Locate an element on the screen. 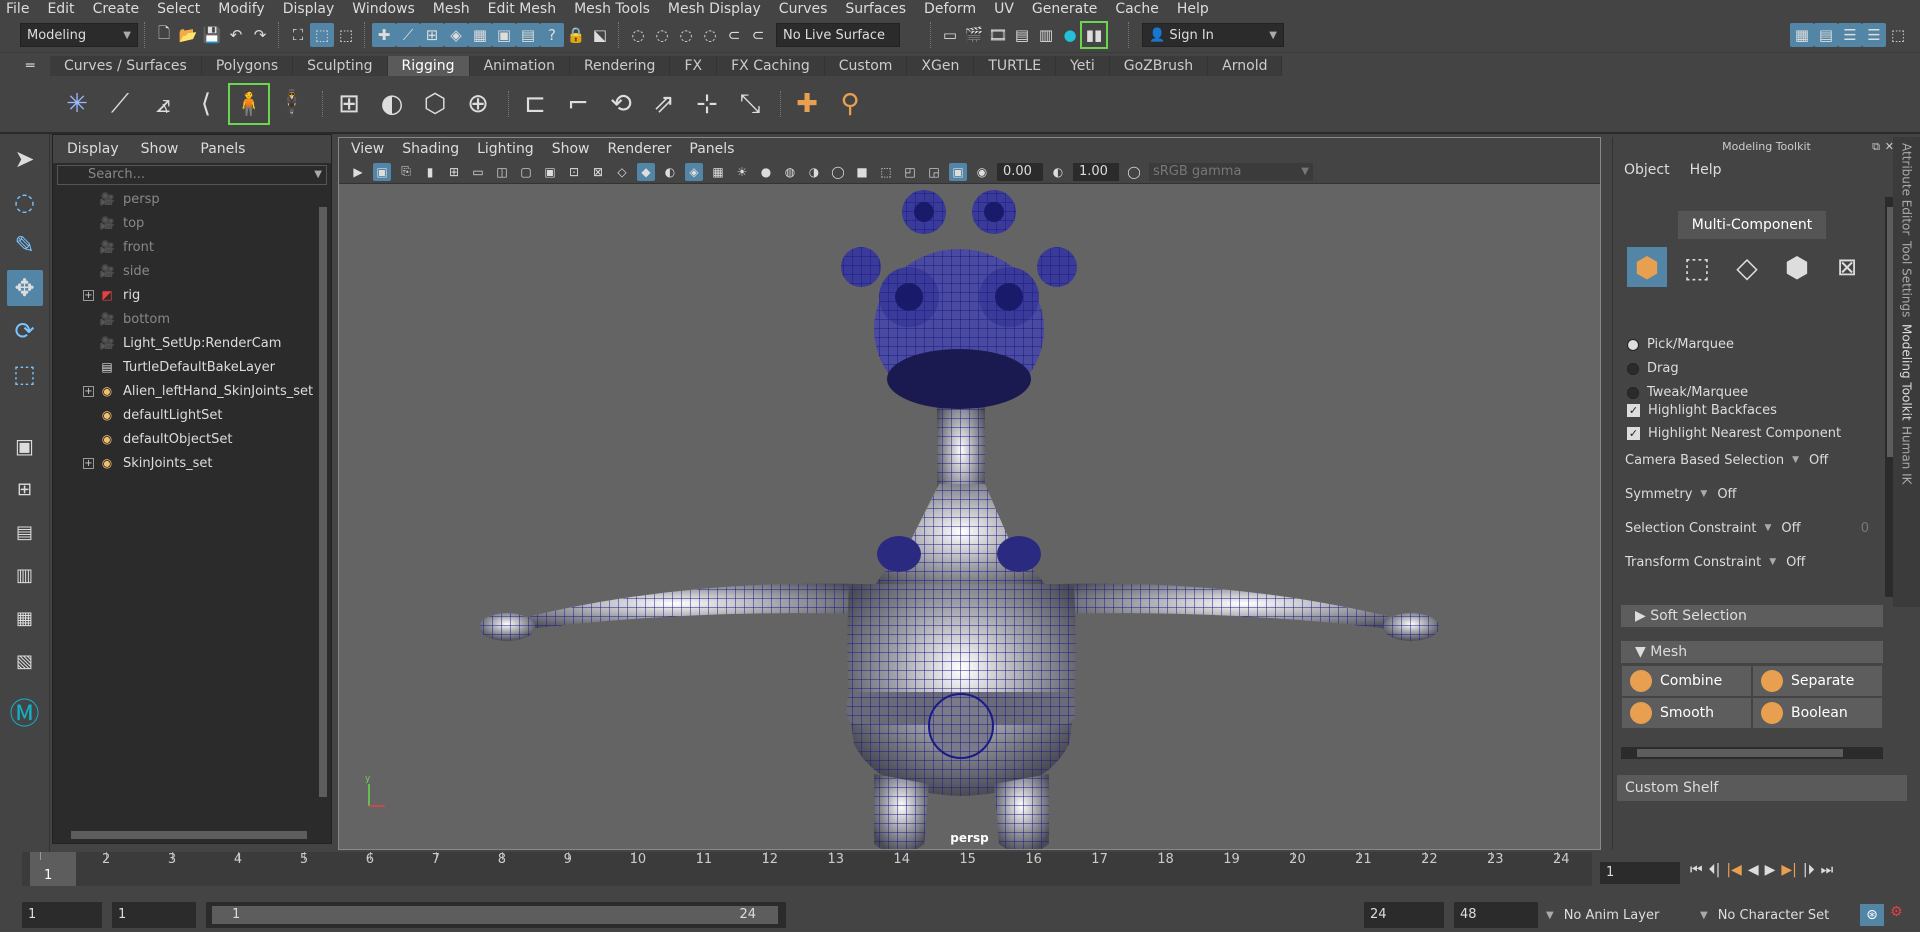 Image resolution: width=1920 pixels, height=932 pixels. step-forward-frame-icon: |⏵ is located at coordinates (1809, 870).